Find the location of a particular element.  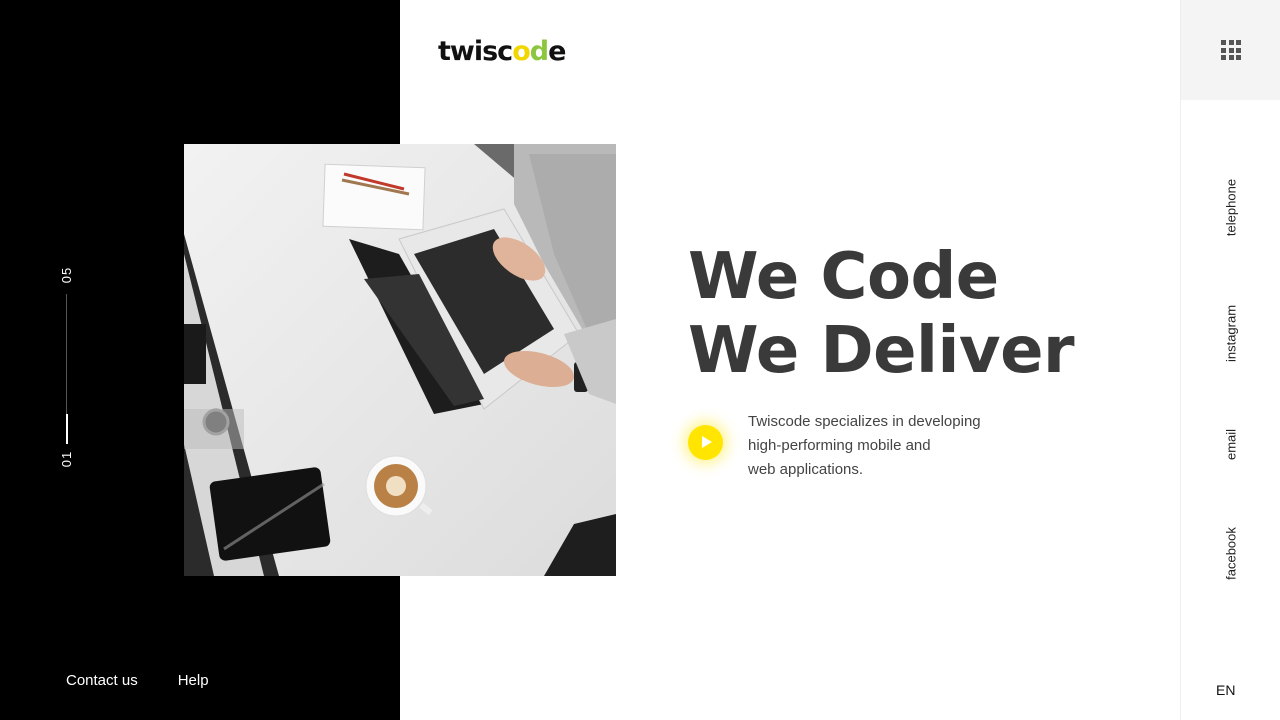

play-icon is located at coordinates (707, 442).